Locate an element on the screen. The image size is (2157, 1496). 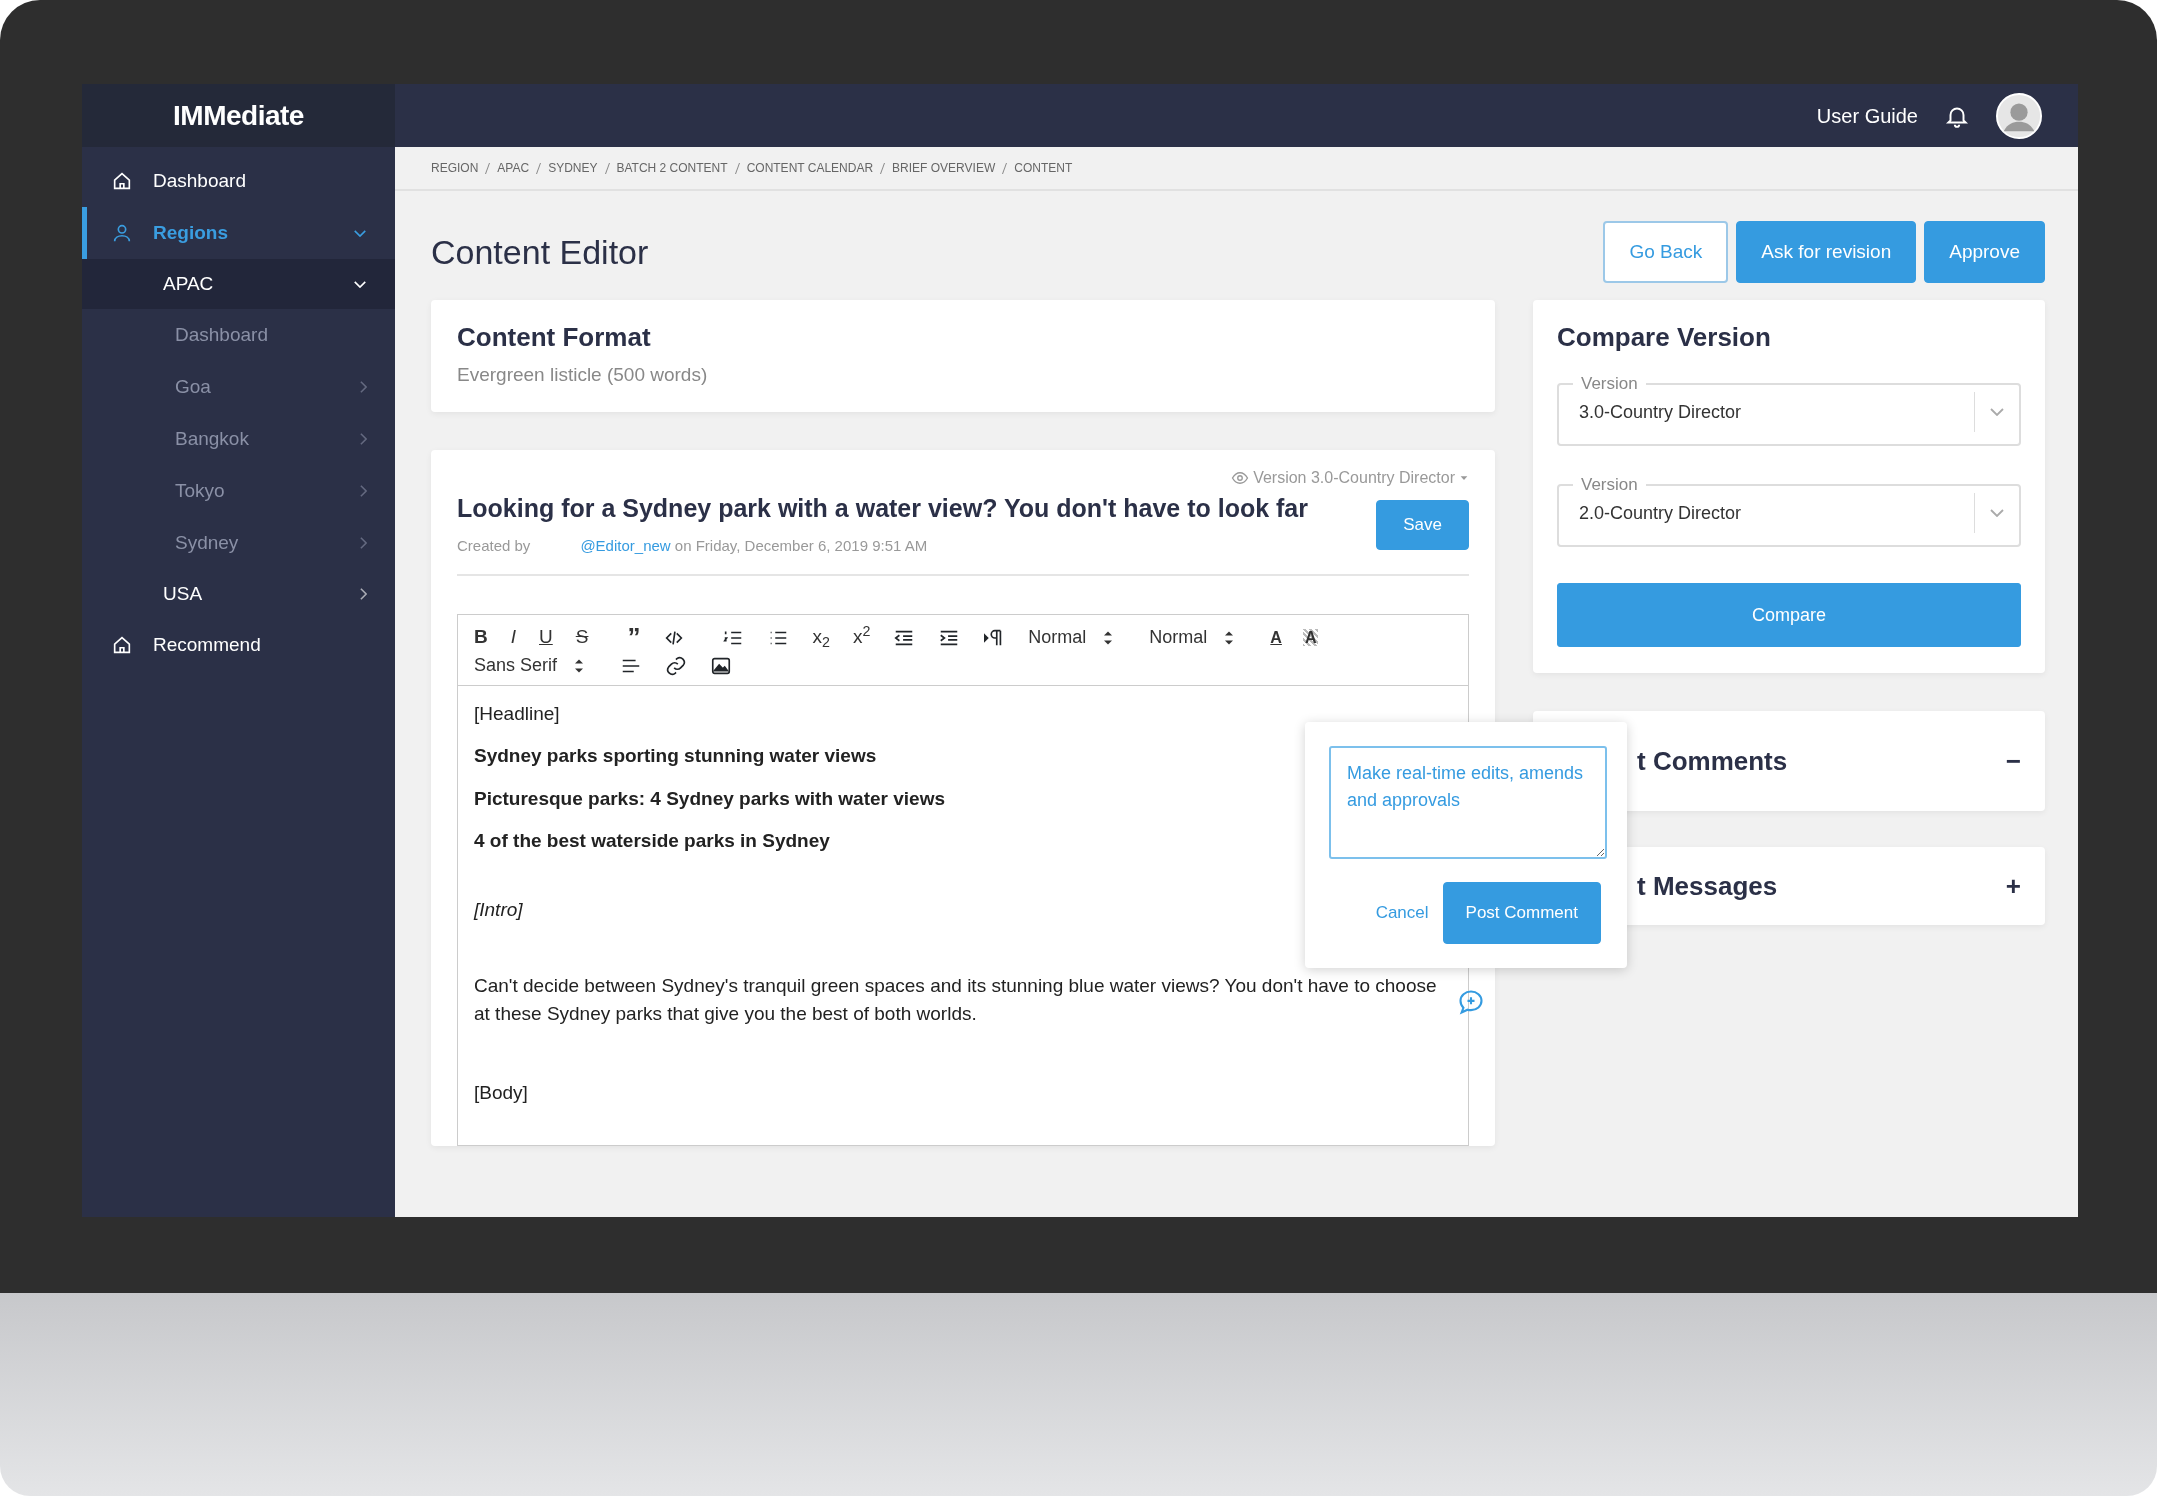
save-button: Save is located at coordinates (1422, 524).